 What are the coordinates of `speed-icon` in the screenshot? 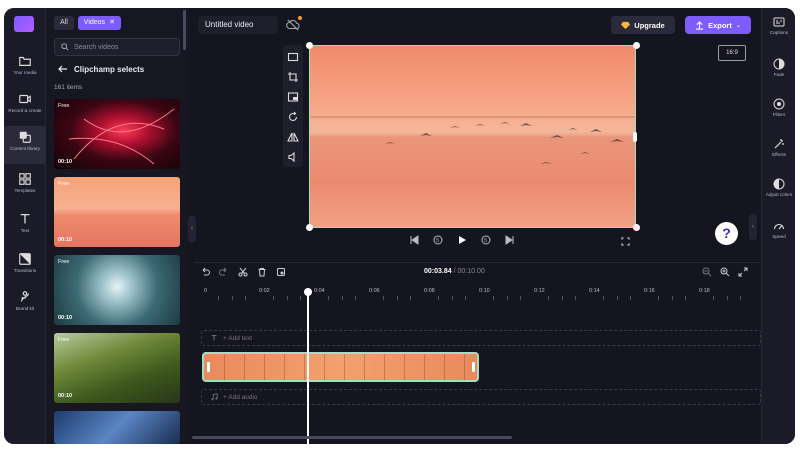 It's located at (779, 226).